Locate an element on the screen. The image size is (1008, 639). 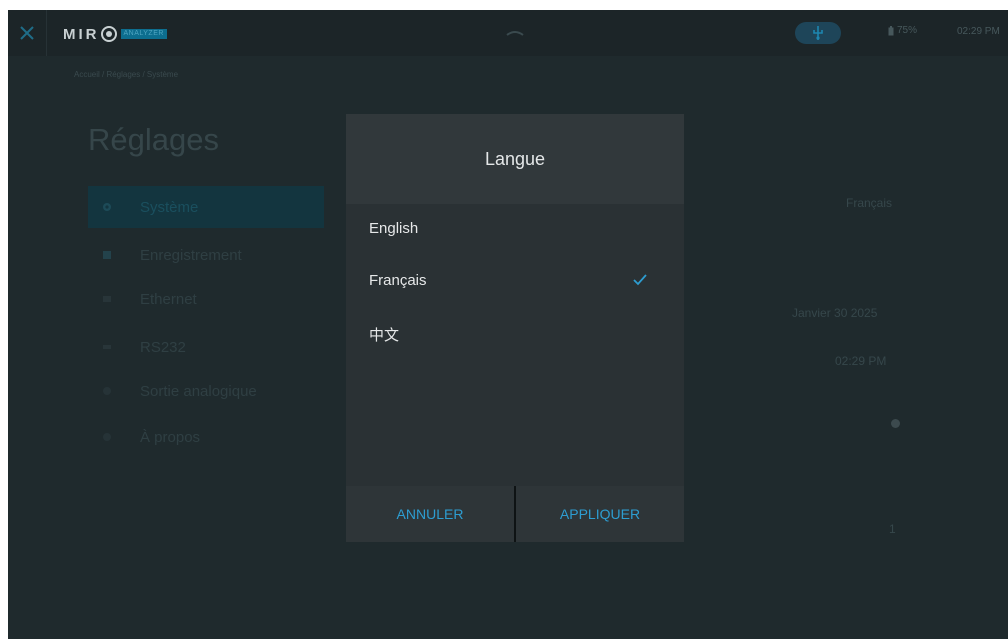
chevron-icon is located at coordinates (515, 33).